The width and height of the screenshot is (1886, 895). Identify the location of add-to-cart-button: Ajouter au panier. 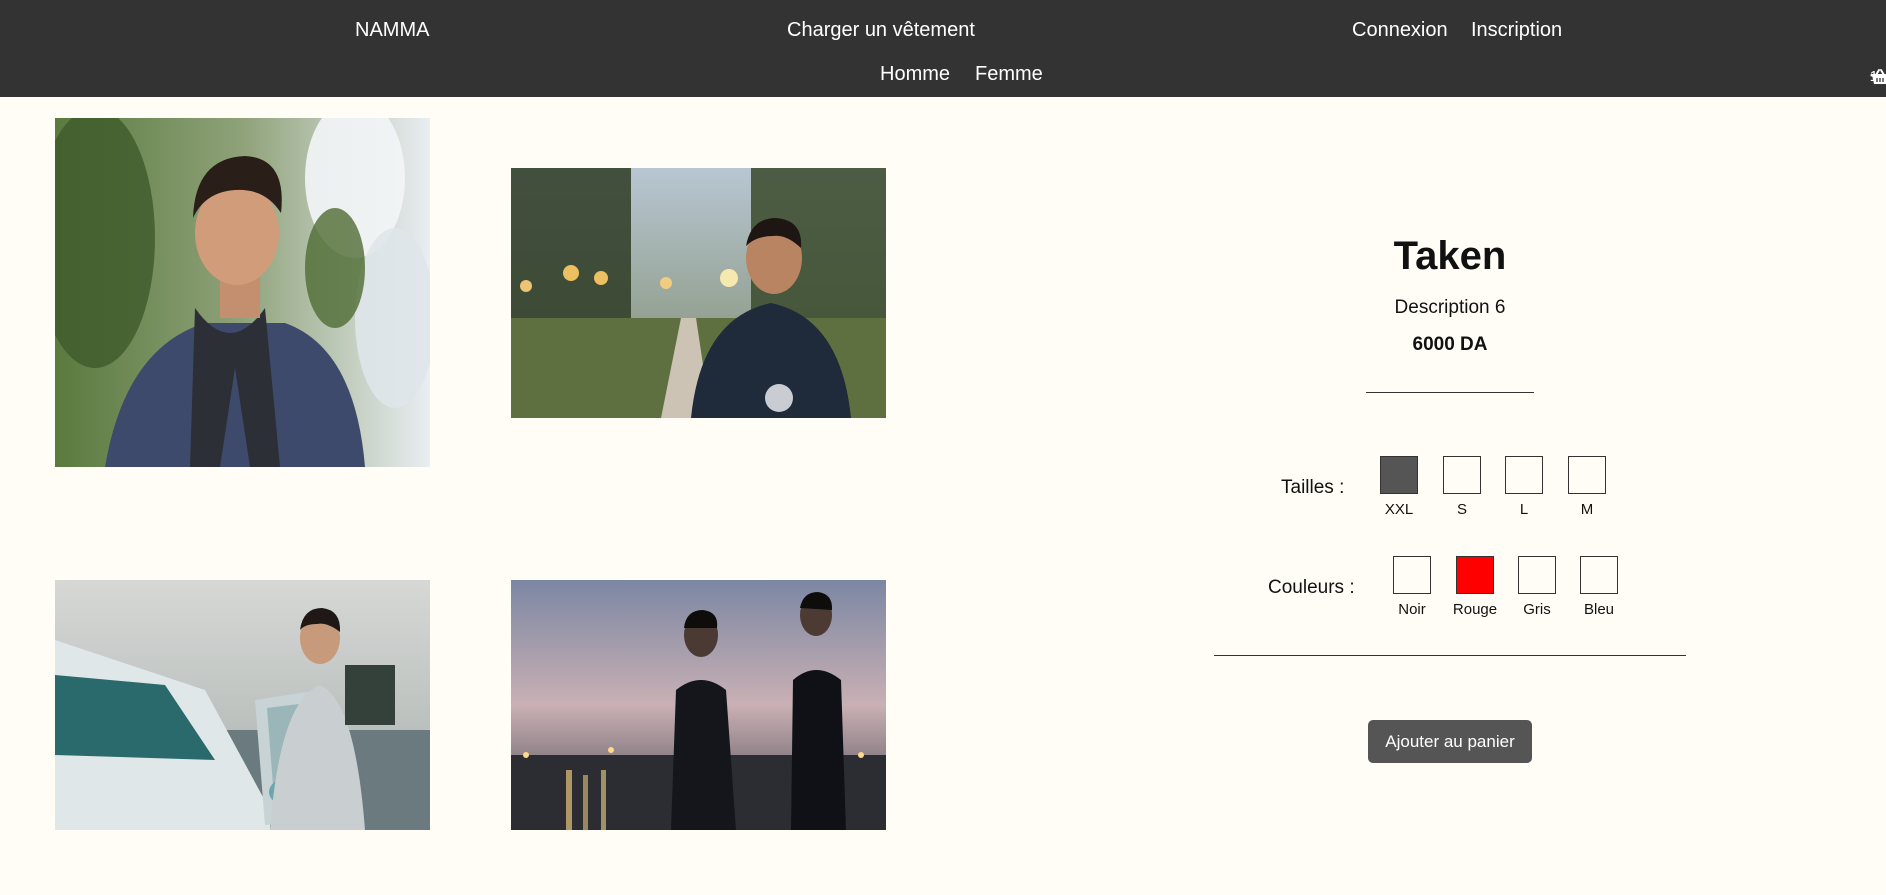
(1450, 741).